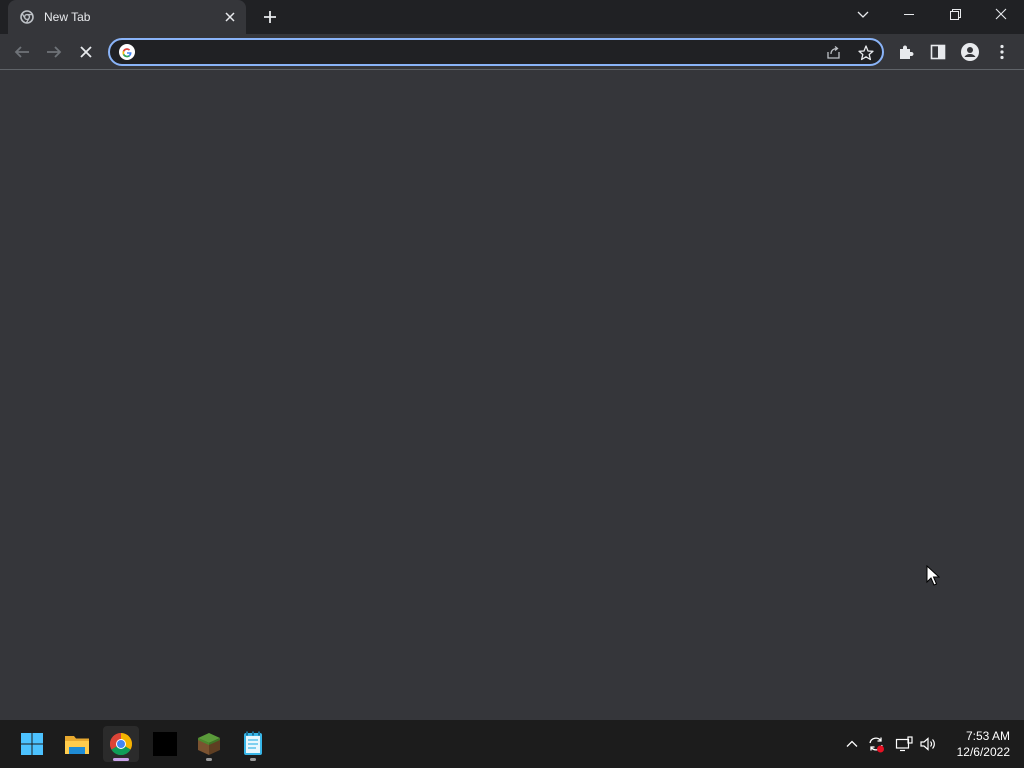 This screenshot has height=768, width=1024. What do you see at coordinates (230, 17) in the screenshot?
I see `tab-close-icon` at bounding box center [230, 17].